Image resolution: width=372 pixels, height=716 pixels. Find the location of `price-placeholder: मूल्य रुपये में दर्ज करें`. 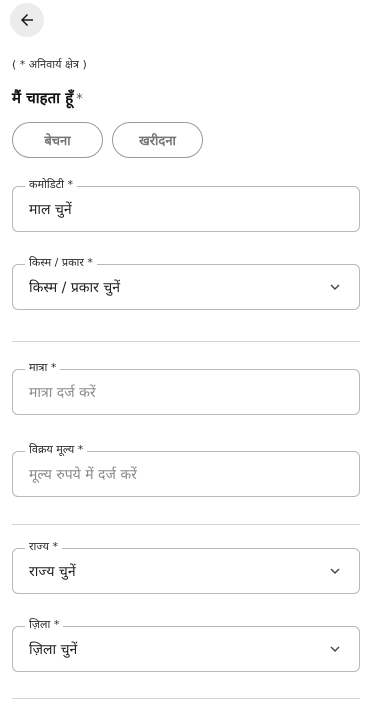

price-placeholder: मूल्य रुपये में दर्ज करें is located at coordinates (83, 474).